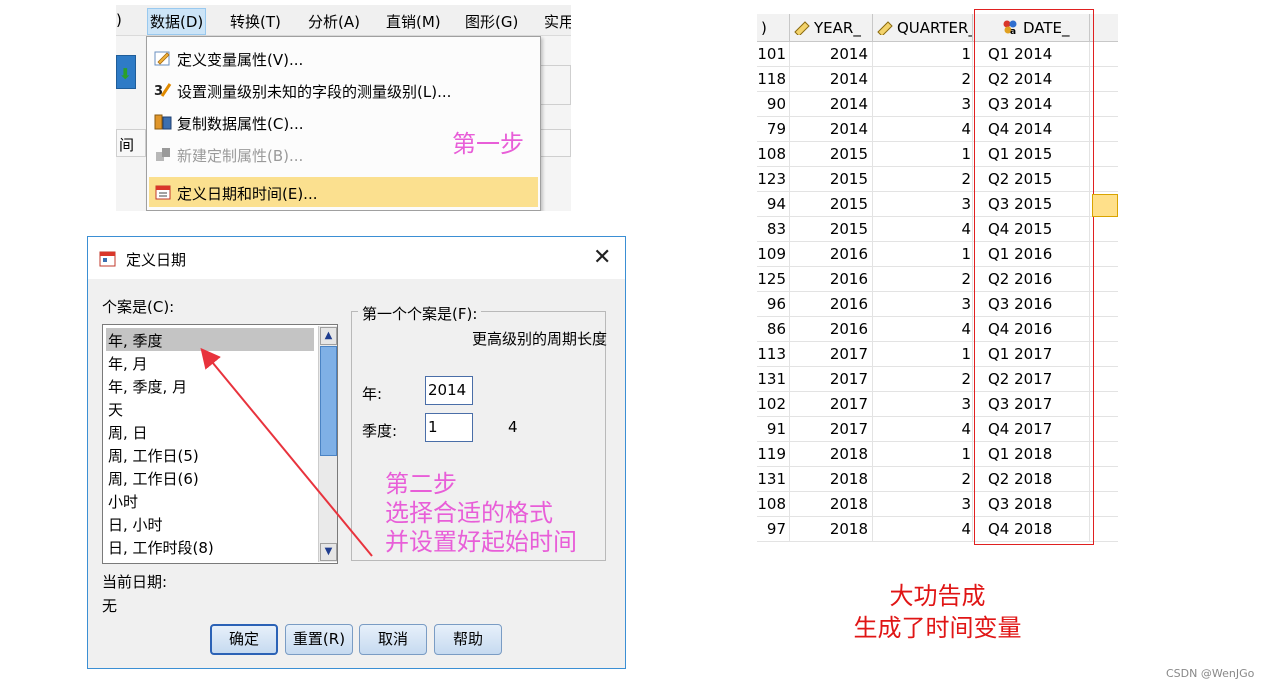 The height and width of the screenshot is (689, 1267). What do you see at coordinates (937, 596) in the screenshot?
I see `done-line: 大功告成` at bounding box center [937, 596].